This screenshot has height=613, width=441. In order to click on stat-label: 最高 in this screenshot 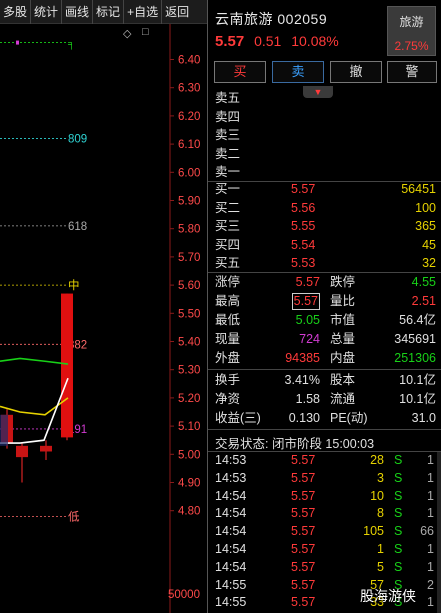, I will do `click(228, 301)`.